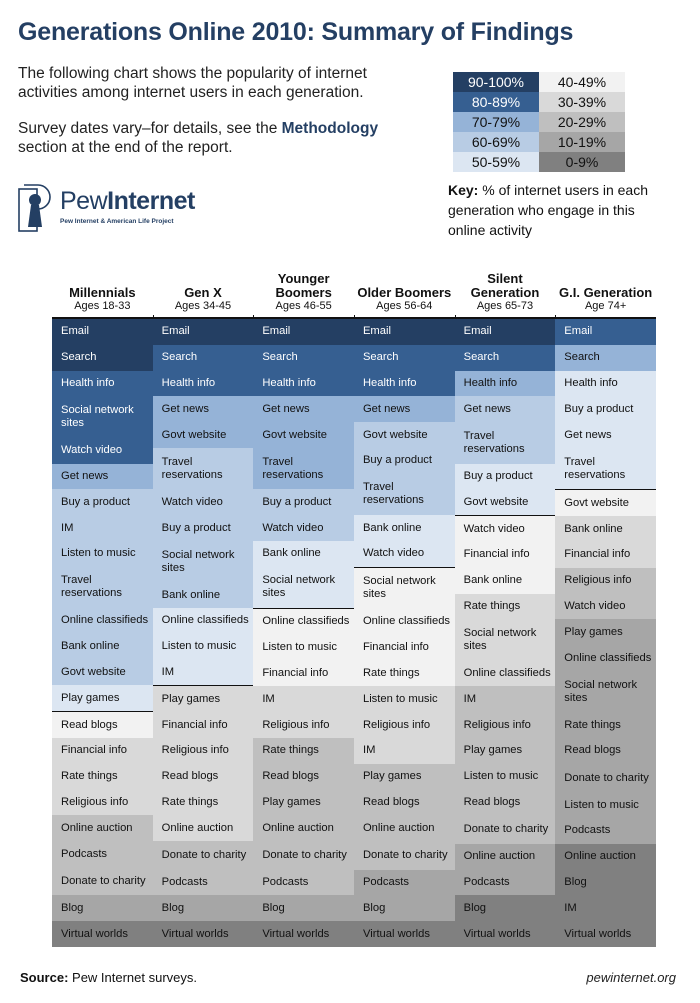 The height and width of the screenshot is (1003, 700). What do you see at coordinates (330, 128) in the screenshot?
I see `methodology-link: Methodology` at bounding box center [330, 128].